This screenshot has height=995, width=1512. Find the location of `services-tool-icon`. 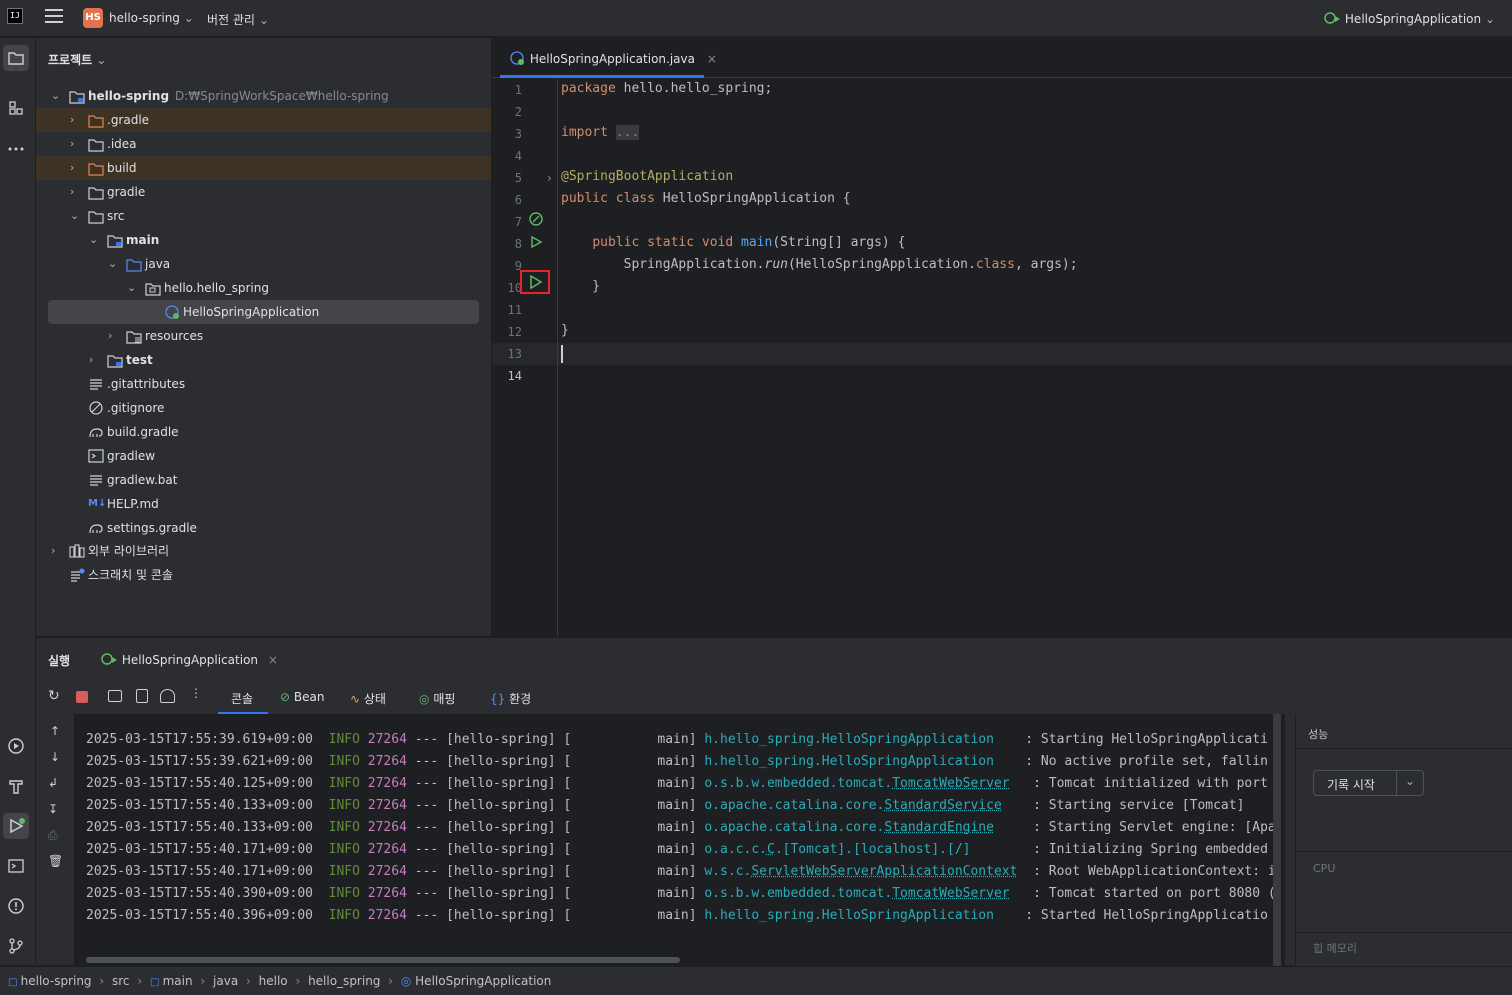

services-tool-icon is located at coordinates (16, 746).